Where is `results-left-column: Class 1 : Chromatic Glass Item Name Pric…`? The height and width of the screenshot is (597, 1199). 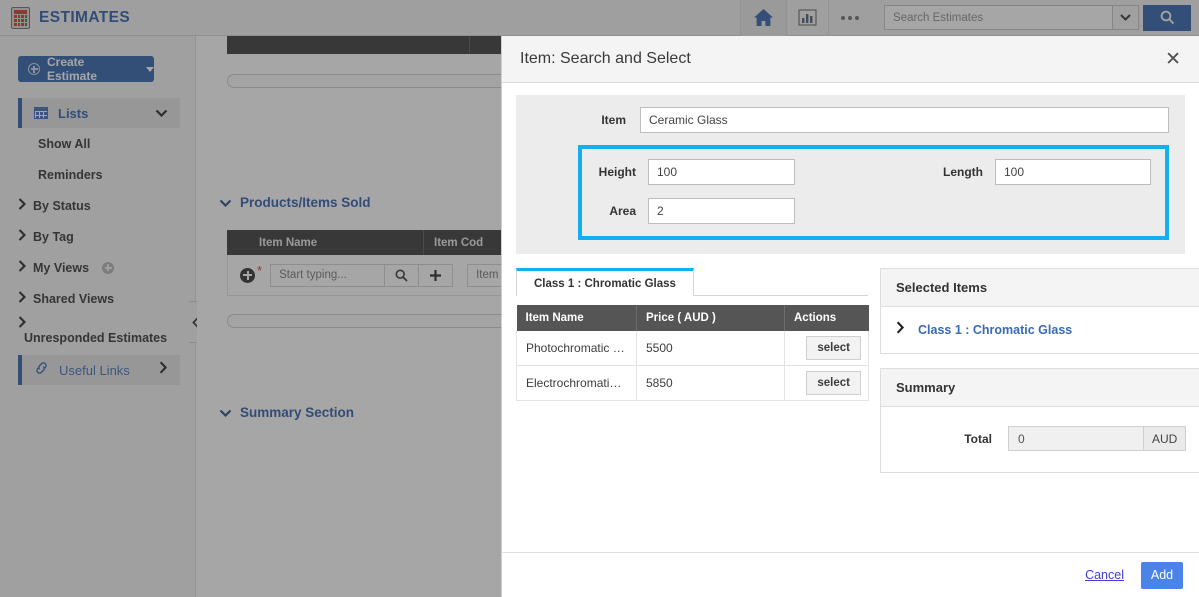 results-left-column: Class 1 : Chromatic Glass Item Name Pric… is located at coordinates (692, 370).